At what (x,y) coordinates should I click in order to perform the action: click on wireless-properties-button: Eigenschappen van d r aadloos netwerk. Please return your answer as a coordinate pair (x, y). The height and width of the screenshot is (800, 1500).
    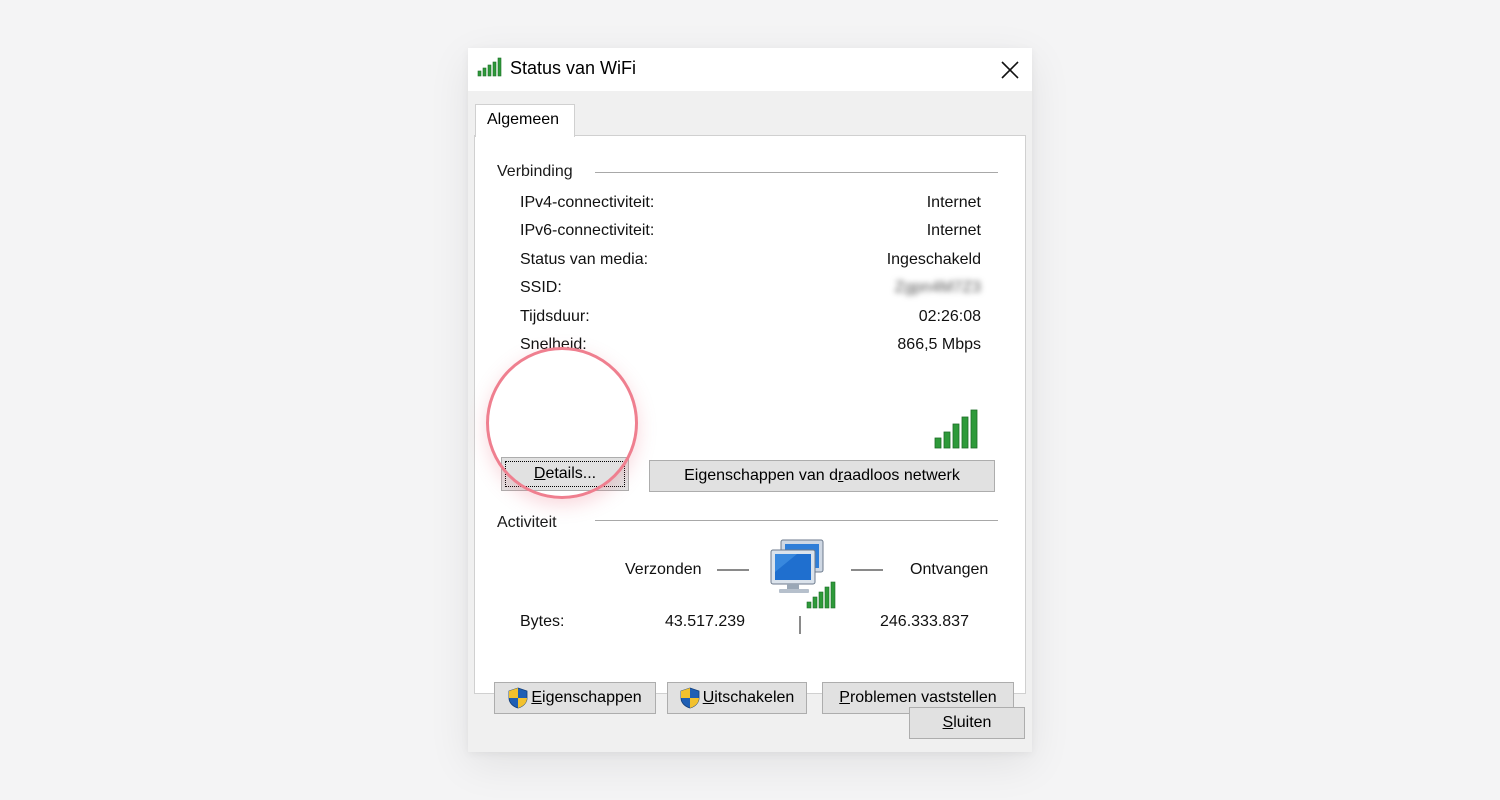
    Looking at the image, I should click on (822, 476).